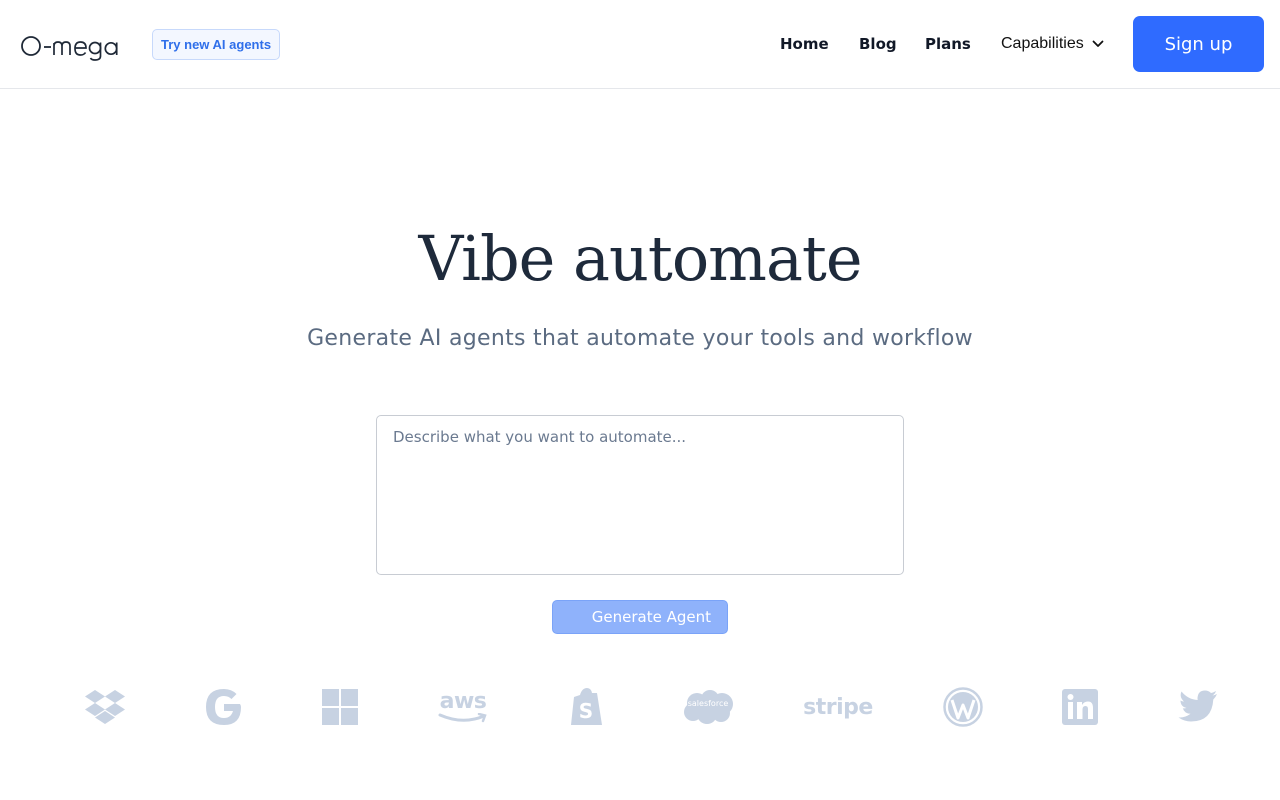 This screenshot has width=1280, height=800. I want to click on stripe-wordmark: stripe, so click(838, 707).